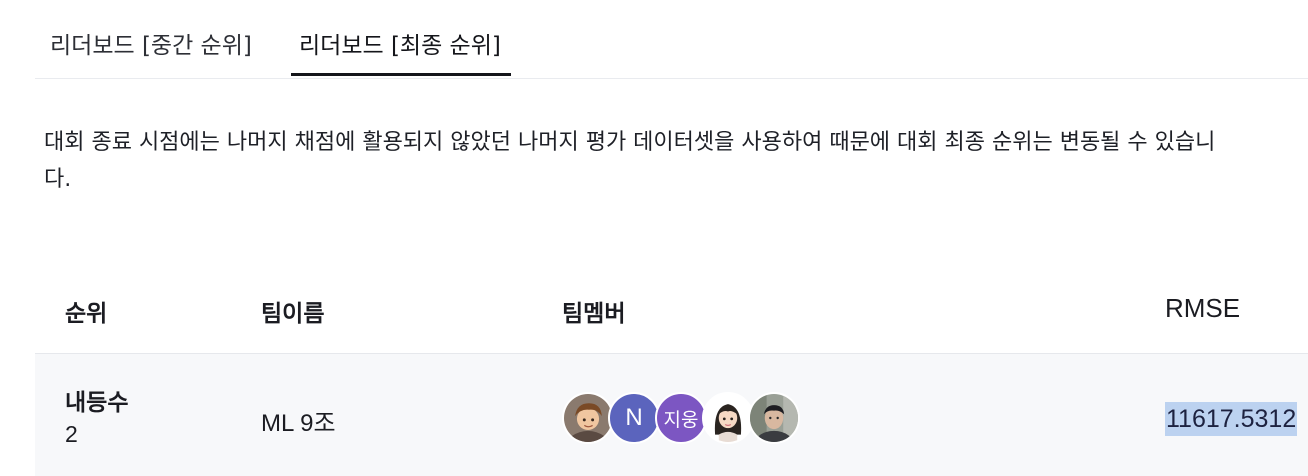  What do you see at coordinates (774, 418) in the screenshot?
I see `man-photo-avatar-icon` at bounding box center [774, 418].